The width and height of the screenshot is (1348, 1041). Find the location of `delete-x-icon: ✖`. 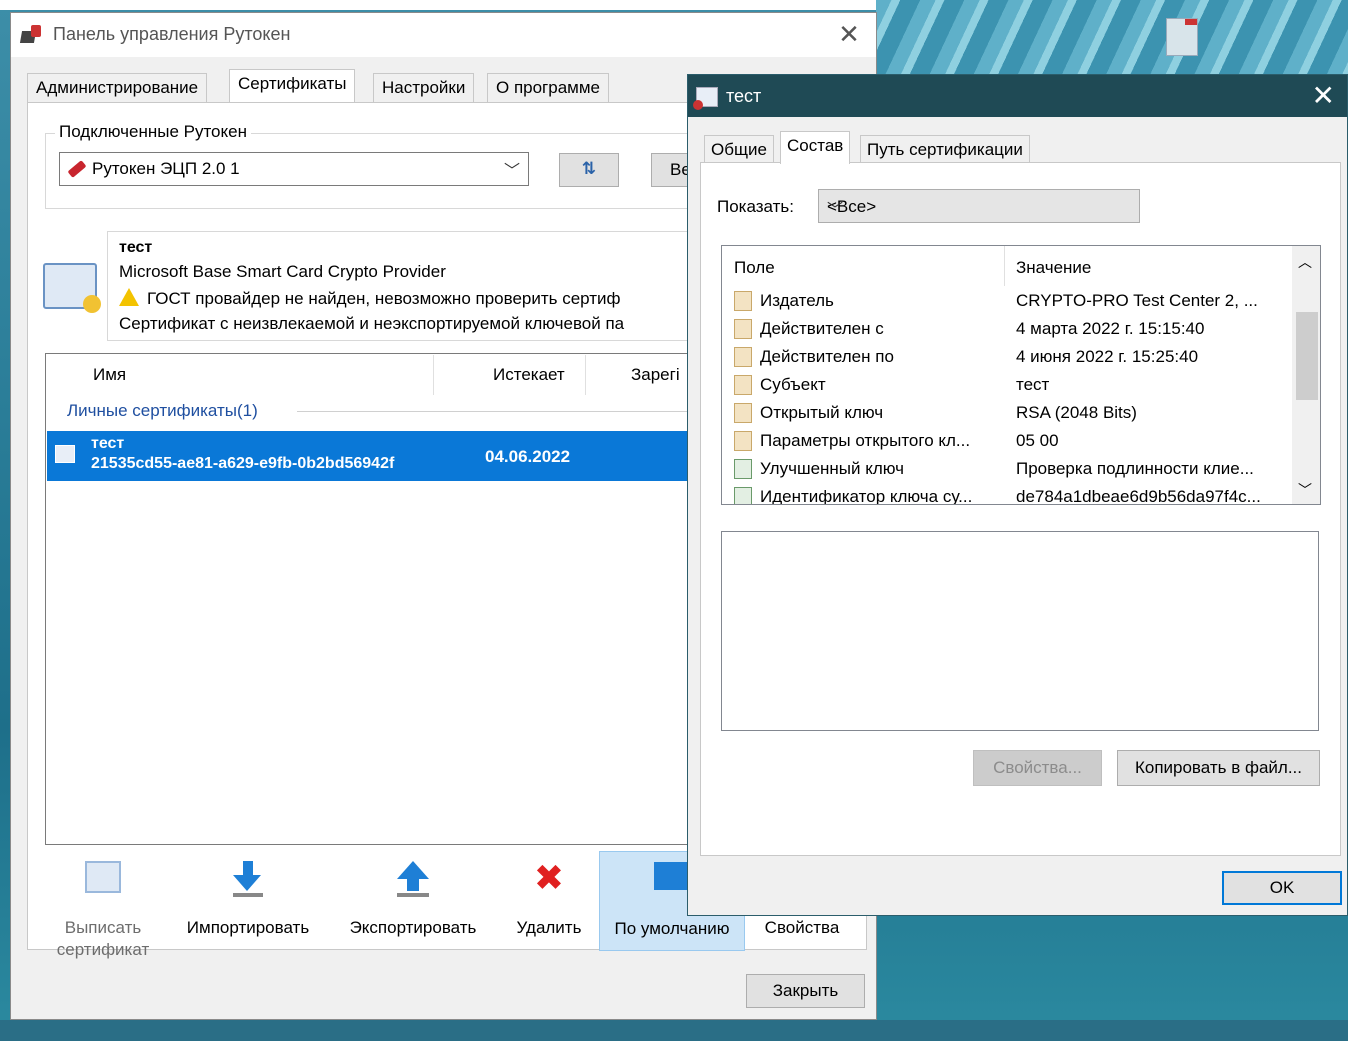

delete-x-icon: ✖ is located at coordinates (549, 877).